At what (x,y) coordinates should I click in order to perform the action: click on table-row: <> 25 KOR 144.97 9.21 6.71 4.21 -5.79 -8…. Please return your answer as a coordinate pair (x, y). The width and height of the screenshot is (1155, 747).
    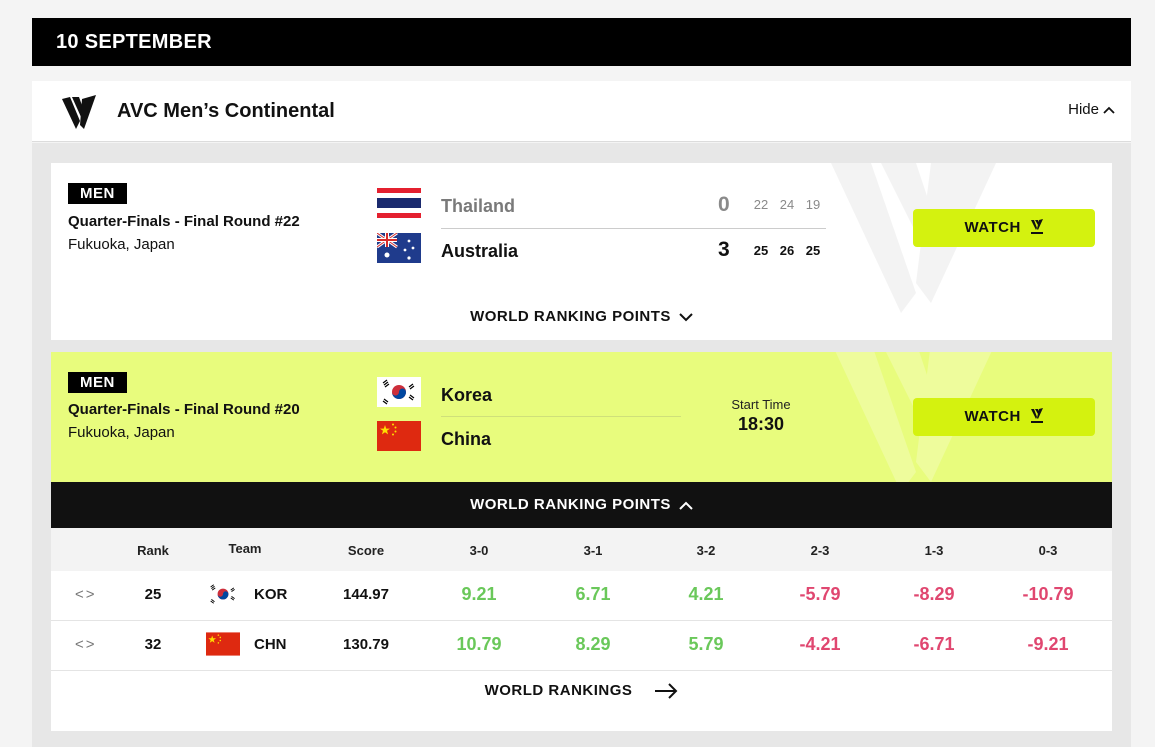
    Looking at the image, I should click on (581, 596).